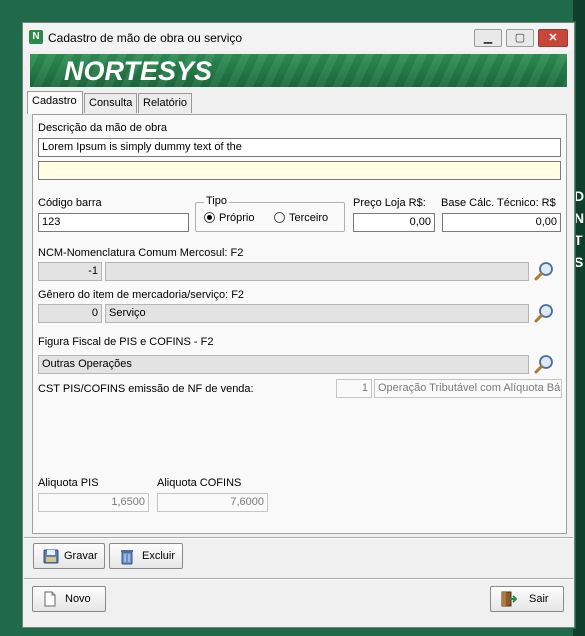 Image resolution: width=585 pixels, height=636 pixels. Describe the element at coordinates (127, 557) in the screenshot. I see `trash-icon` at that location.